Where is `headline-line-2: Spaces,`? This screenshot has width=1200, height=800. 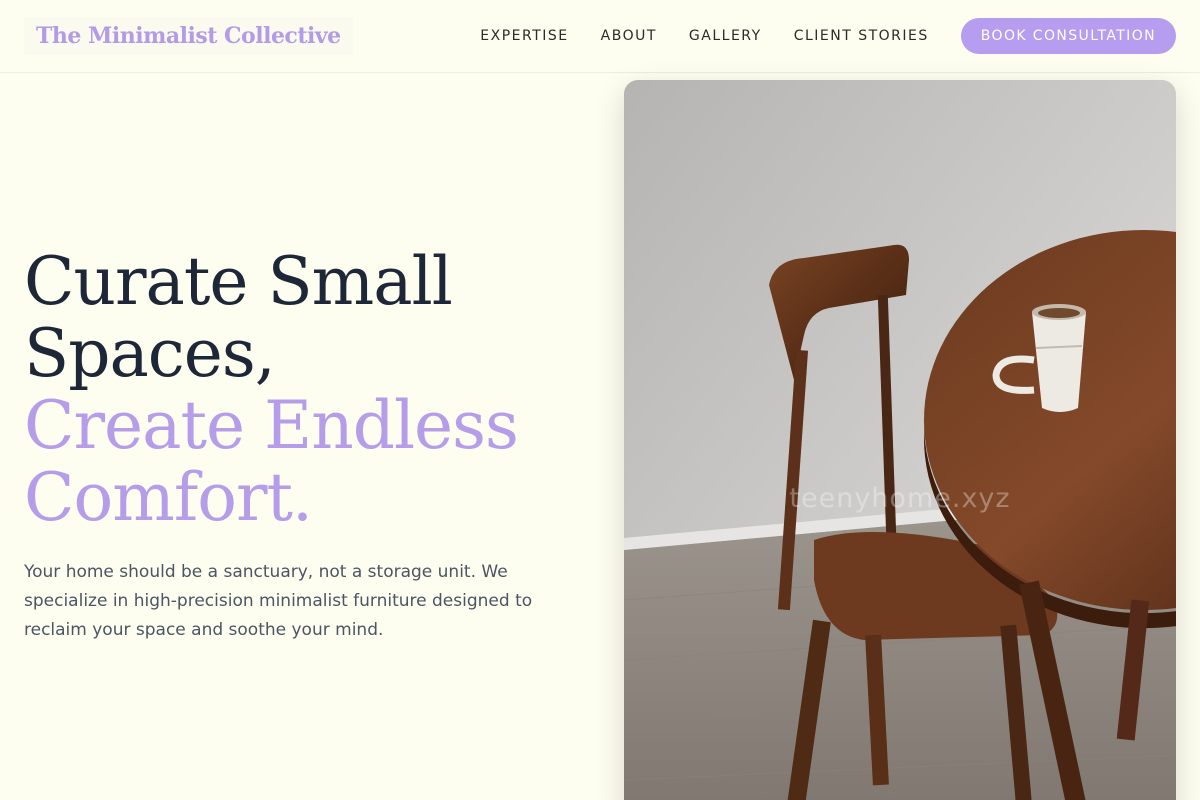 headline-line-2: Spaces, is located at coordinates (150, 353).